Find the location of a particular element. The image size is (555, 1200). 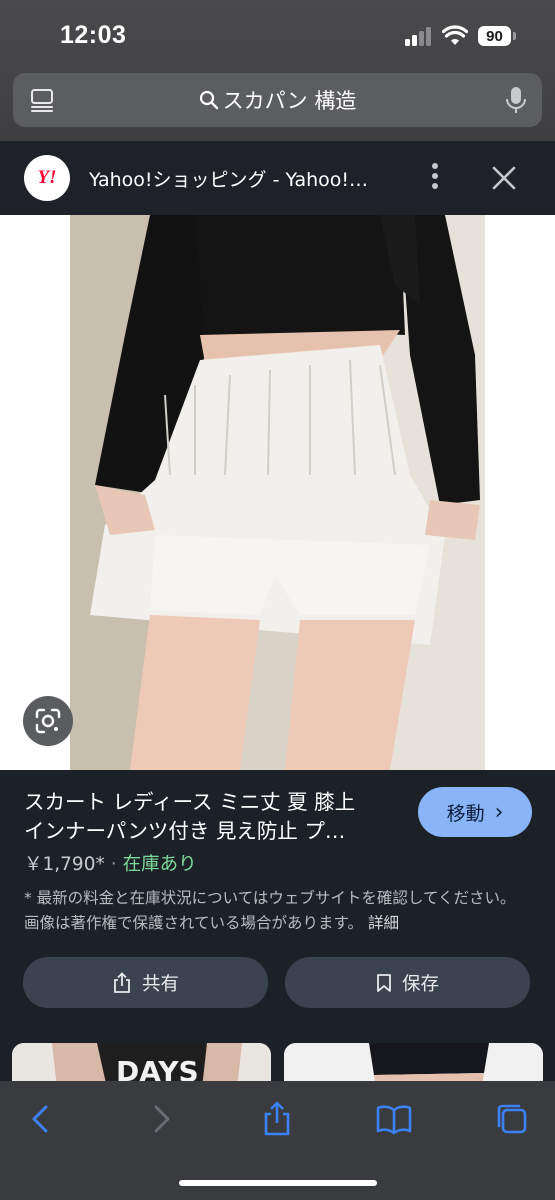

search-icon is located at coordinates (208, 100).